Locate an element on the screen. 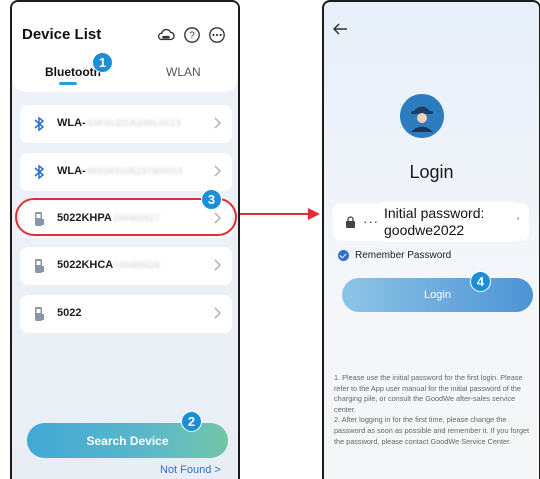  remember-password-label: Remember Password is located at coordinates (403, 255).